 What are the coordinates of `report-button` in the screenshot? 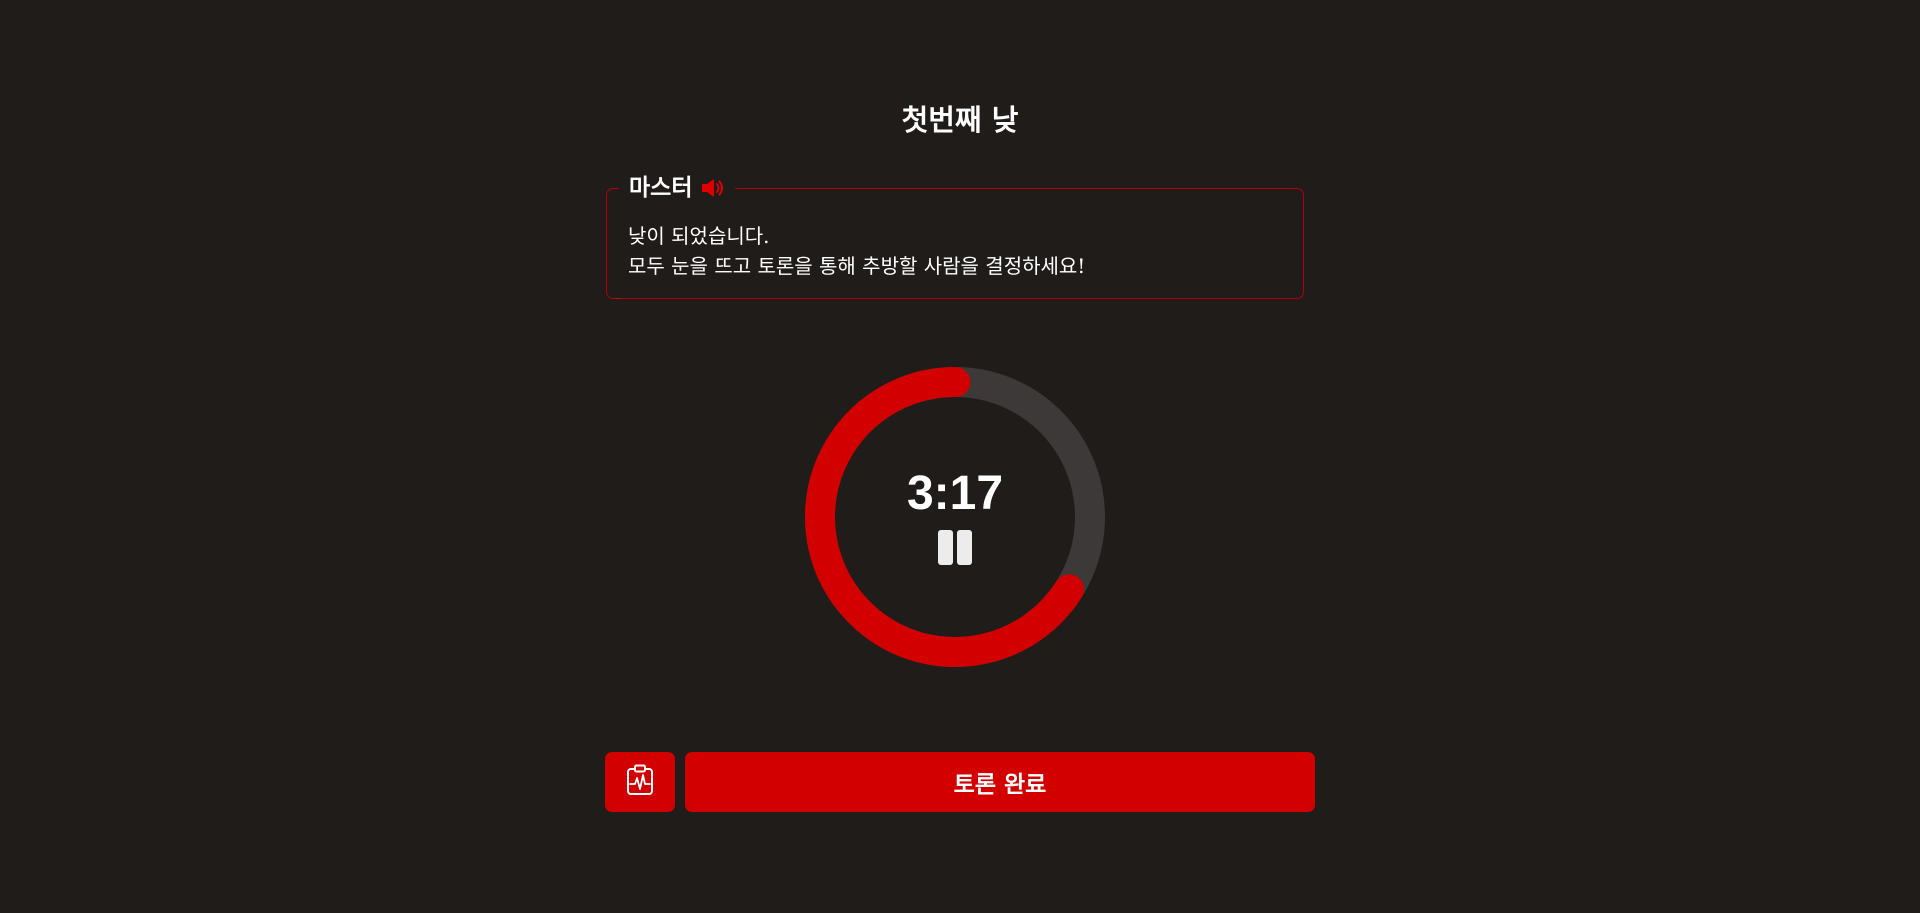 It's located at (640, 782).